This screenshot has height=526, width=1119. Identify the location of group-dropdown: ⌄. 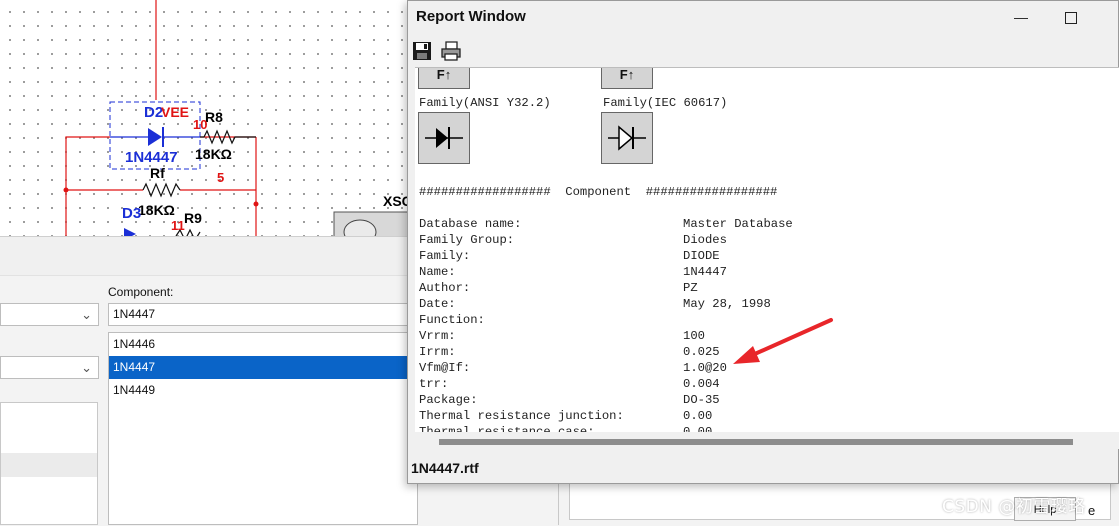
(49, 314).